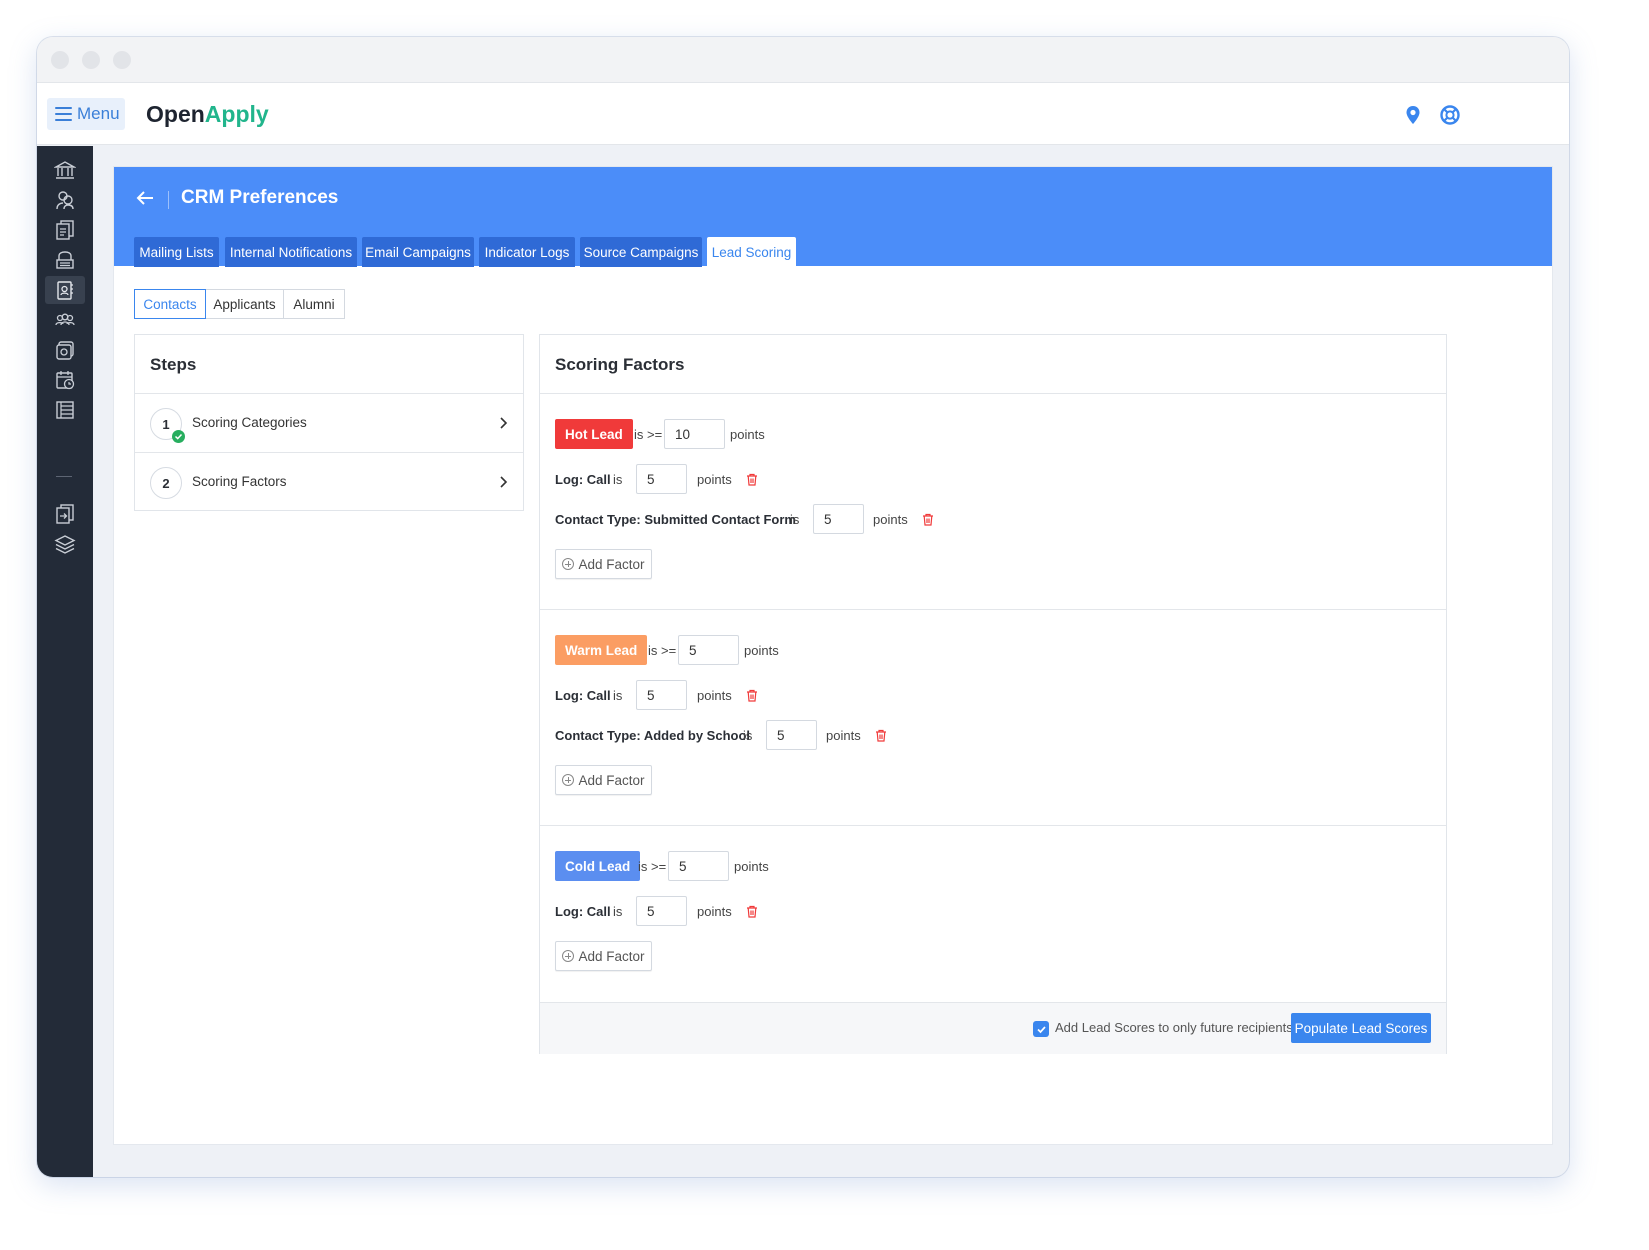  I want to click on segment-alumni: Alumni, so click(314, 304).